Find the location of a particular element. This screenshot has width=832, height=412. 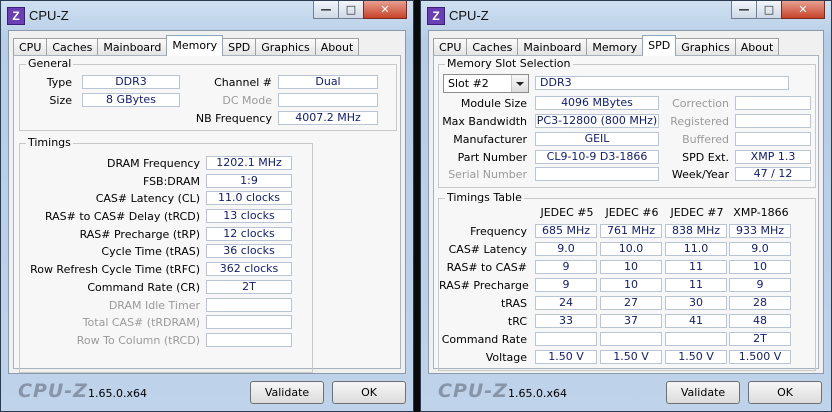

timings-column-header: JEDEC #6 is located at coordinates (632, 212).